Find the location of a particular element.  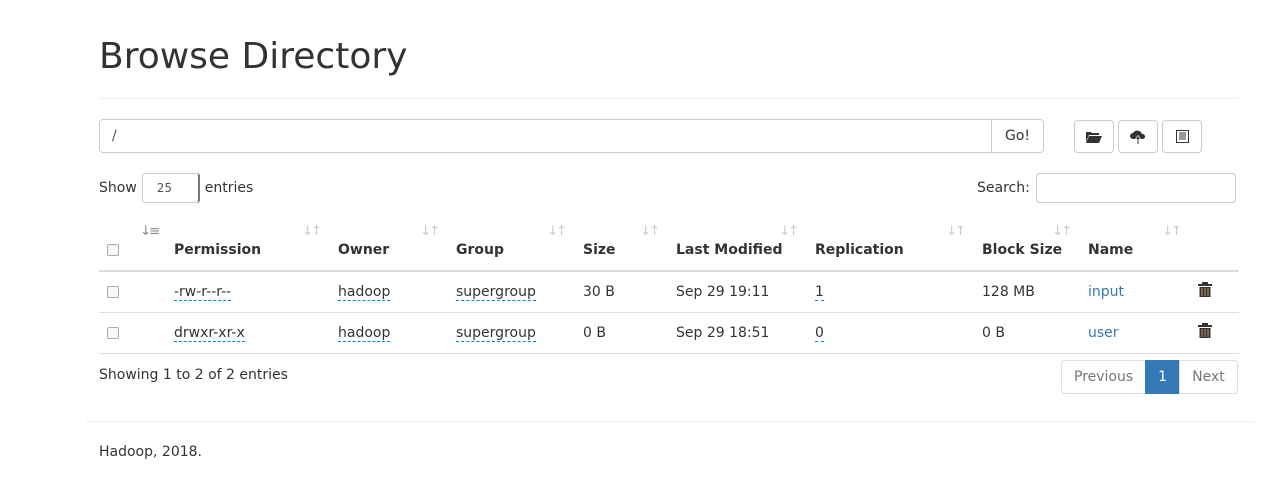

next-button: Next is located at coordinates (1208, 377).